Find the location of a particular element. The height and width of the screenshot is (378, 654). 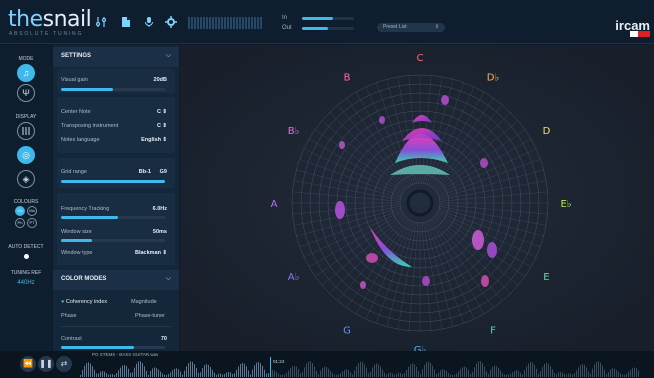

grid-range-slider is located at coordinates (113, 181).